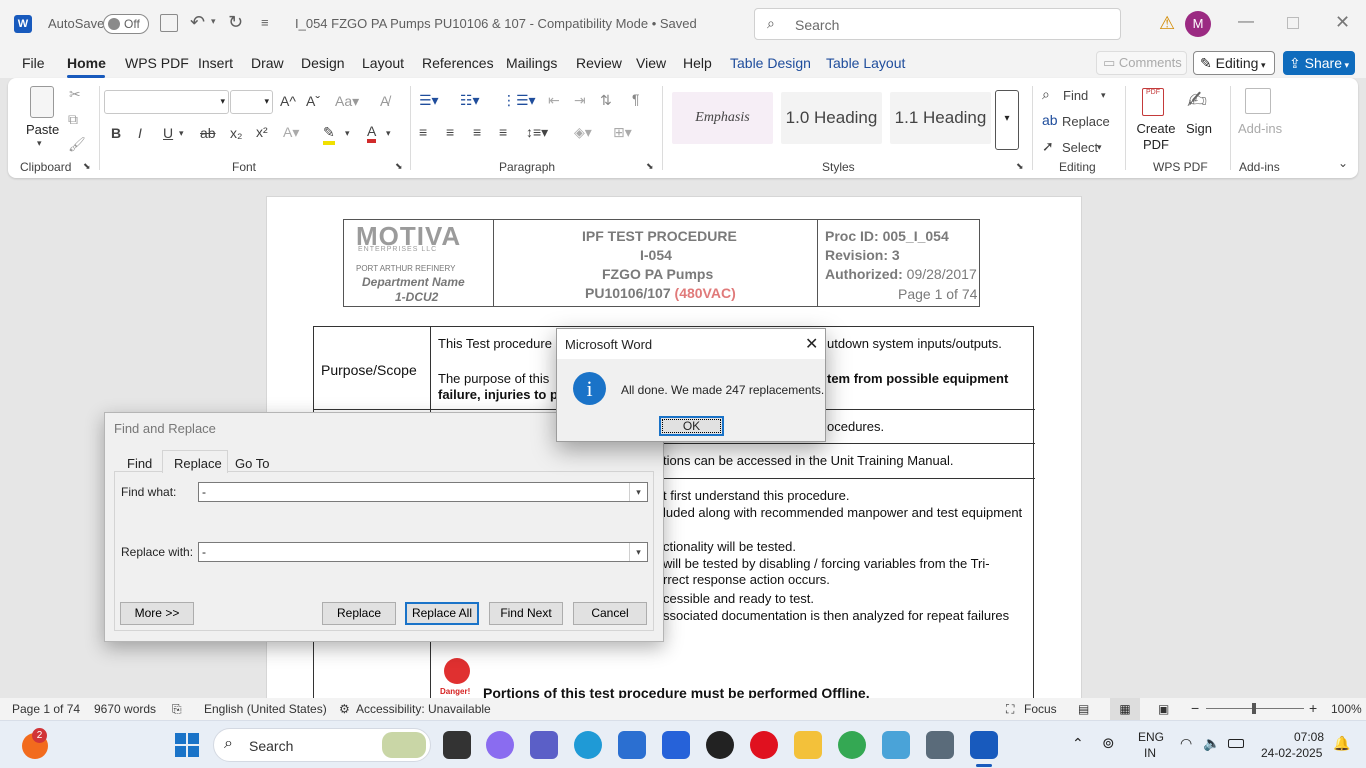  I want to click on style-heading-1-0: 1.0 Heading, so click(831, 118).